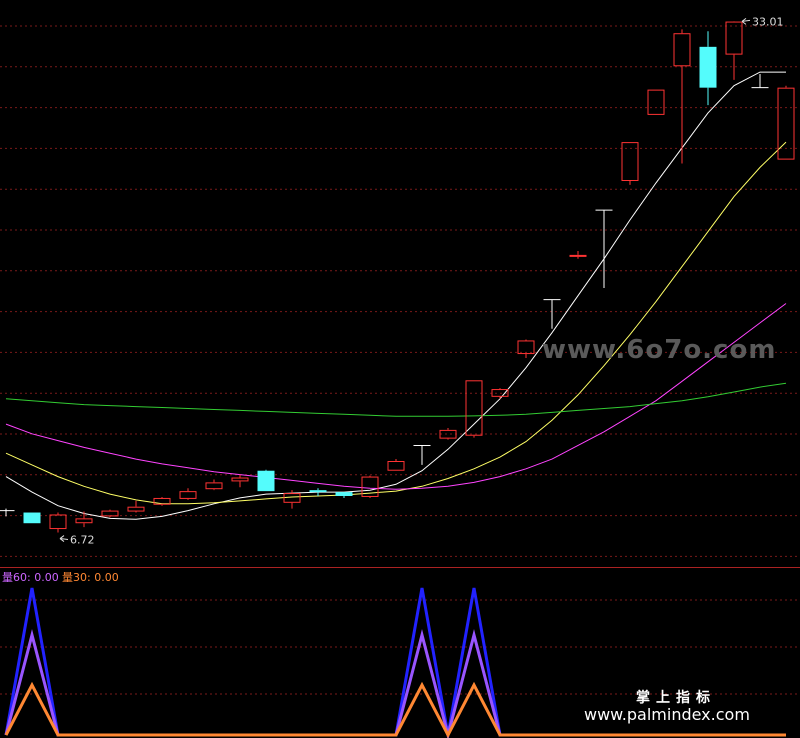 This screenshot has width=800, height=738. I want to click on indicator-grid, so click(400, 647).